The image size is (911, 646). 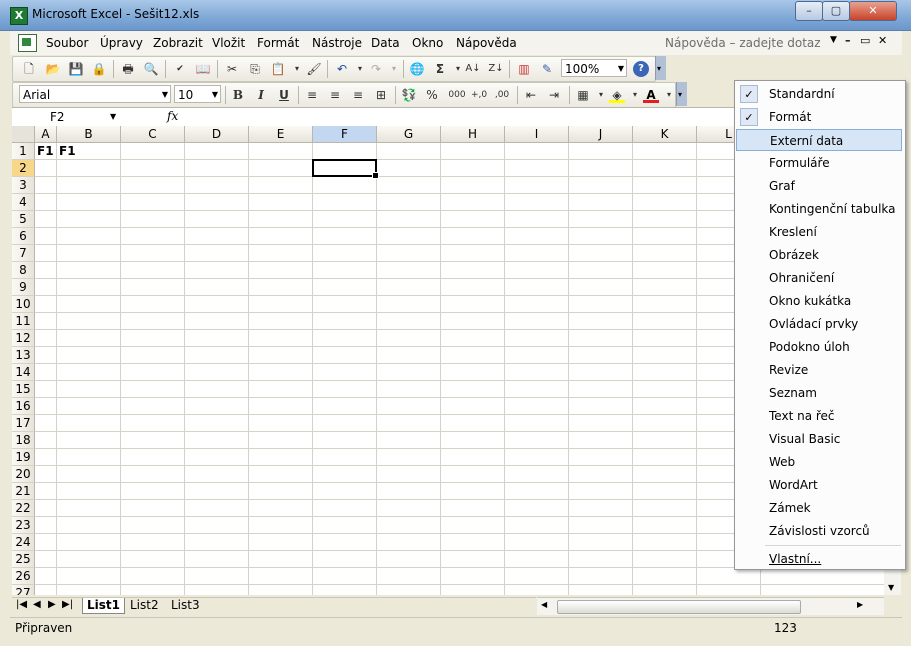 I want to click on row-header-23: 23, so click(x=23, y=525).